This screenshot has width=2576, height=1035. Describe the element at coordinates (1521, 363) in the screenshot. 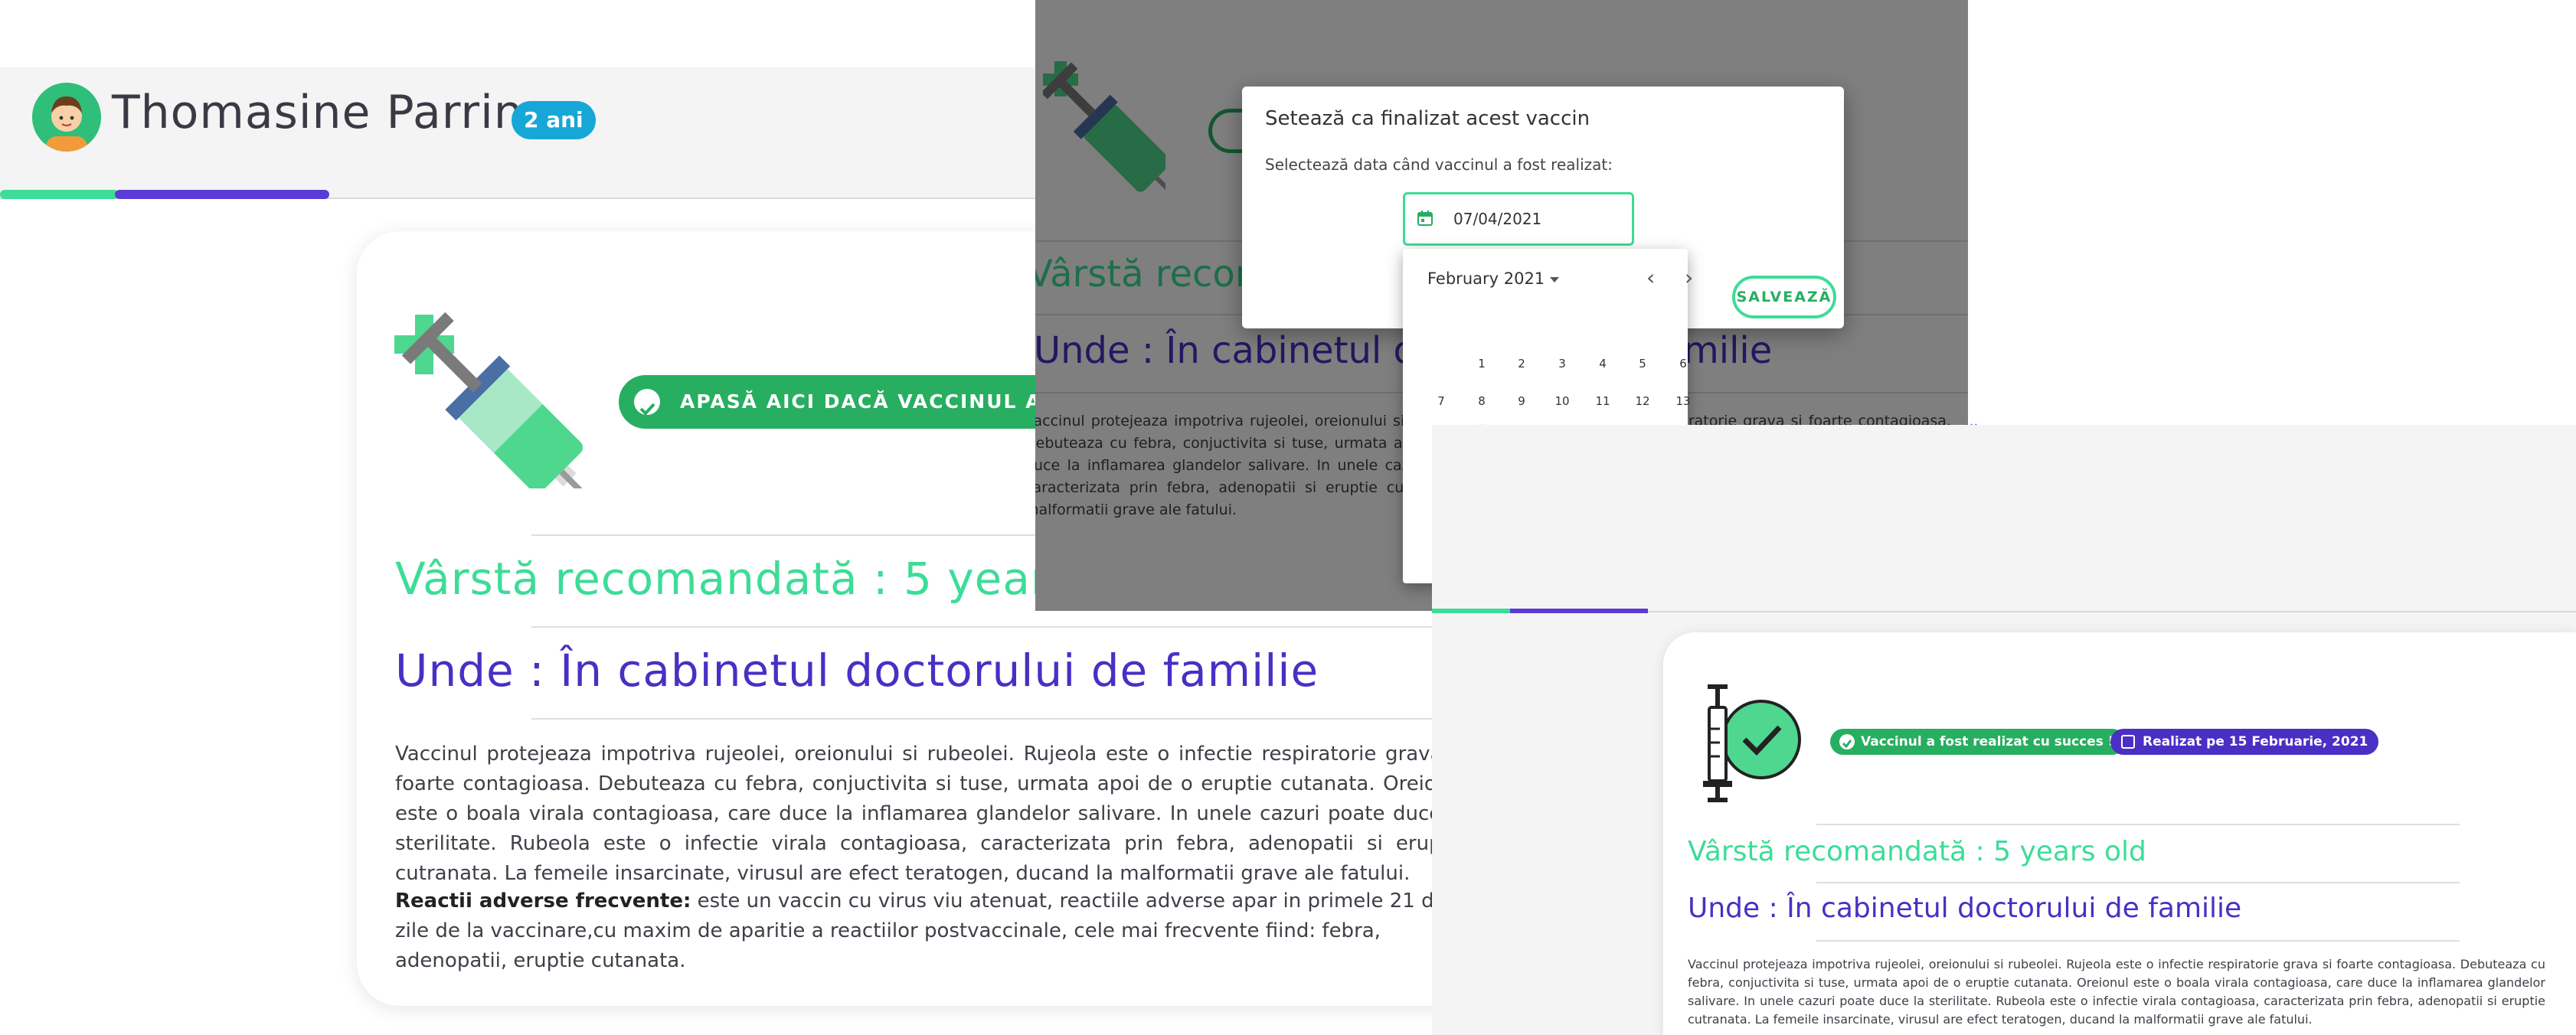

I see `calendar-day: 2` at that location.